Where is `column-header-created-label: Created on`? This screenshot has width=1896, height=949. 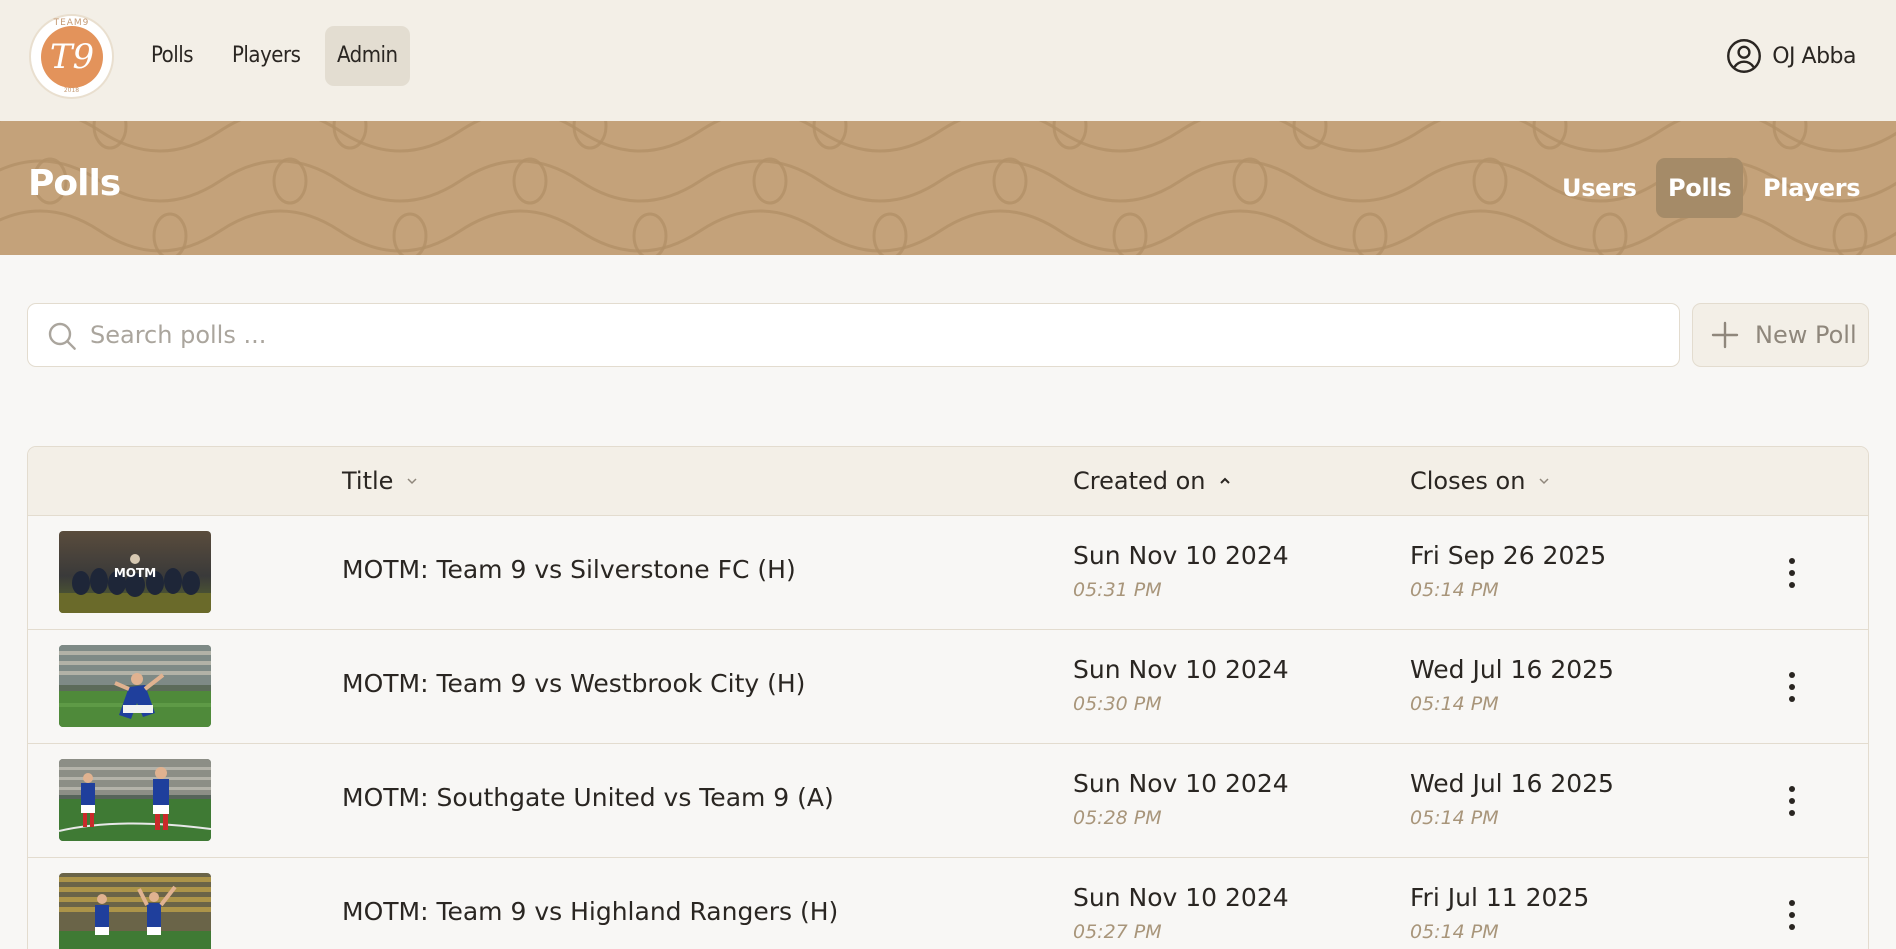 column-header-created-label: Created on is located at coordinates (1139, 481).